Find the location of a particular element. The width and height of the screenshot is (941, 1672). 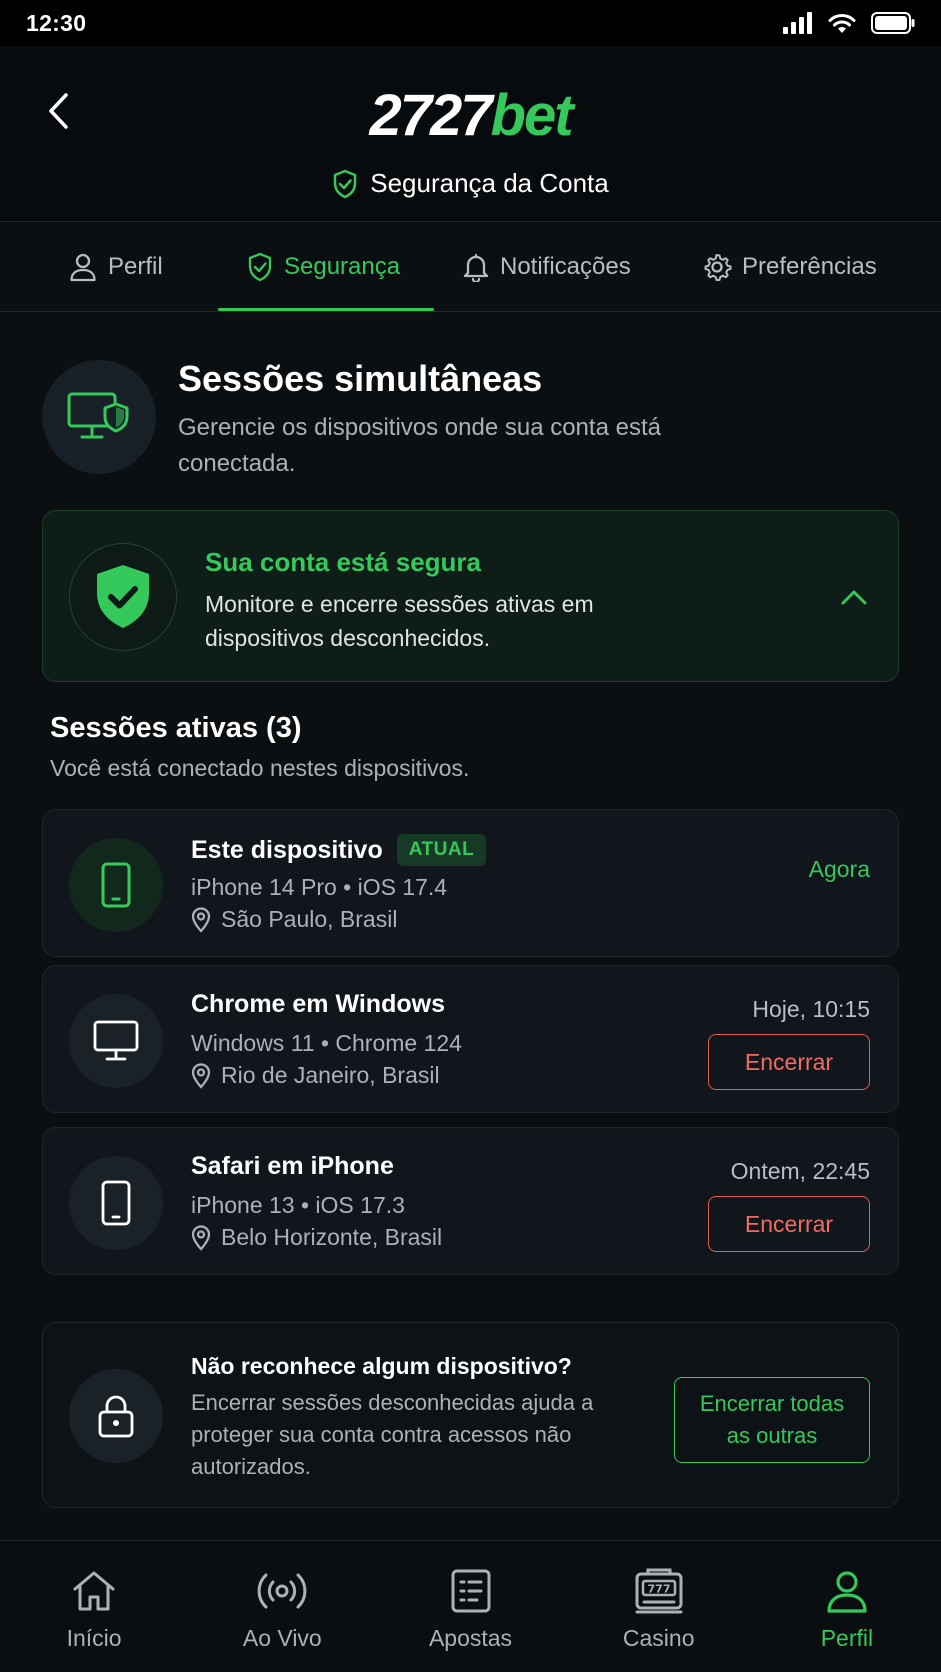

slot-machine-icon: 777 is located at coordinates (659, 1591).